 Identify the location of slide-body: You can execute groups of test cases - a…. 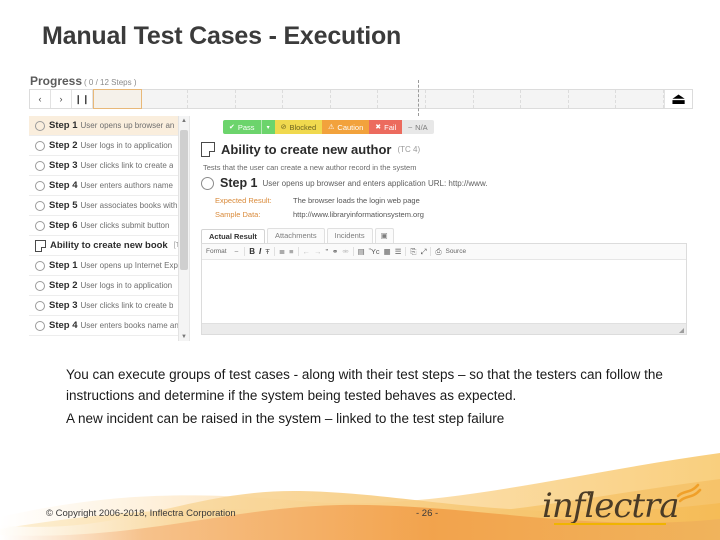
(366, 397).